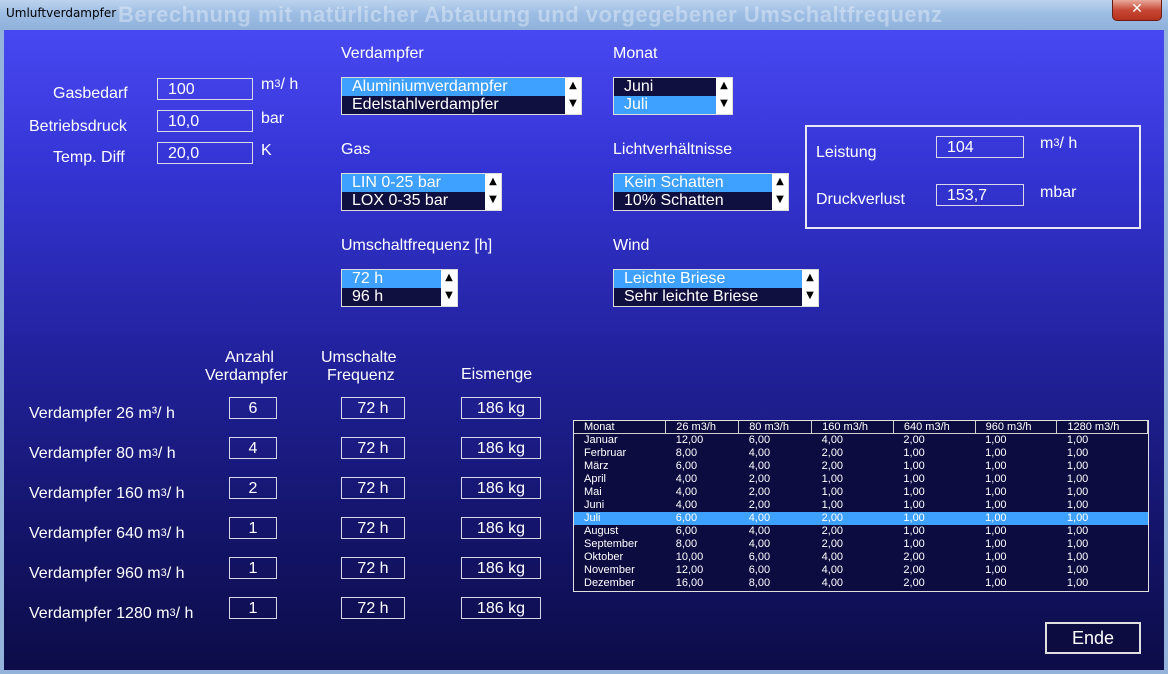 The image size is (1168, 674). I want to click on wind-listbox: Leichte Briese Sehr leichte Briese ▲ ▼, so click(716, 288).